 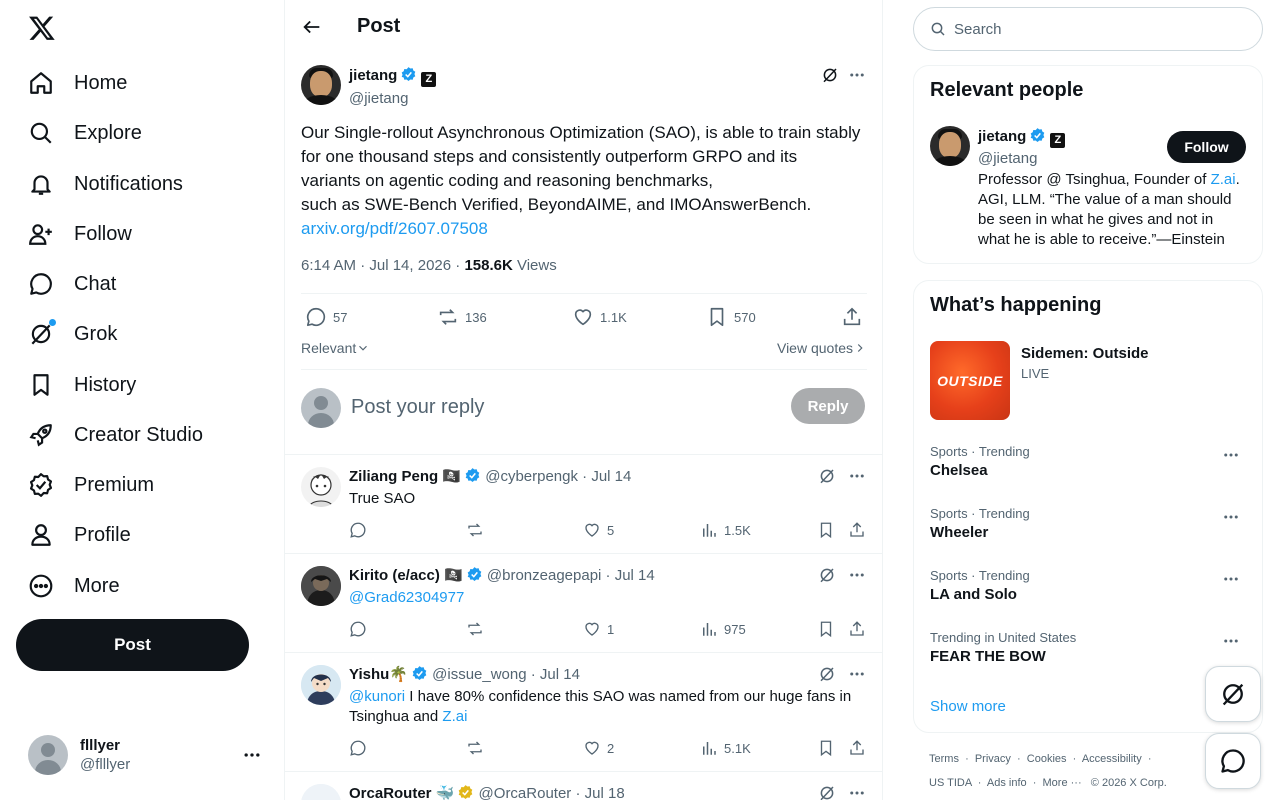 I want to click on nav-history: History, so click(x=82, y=385).